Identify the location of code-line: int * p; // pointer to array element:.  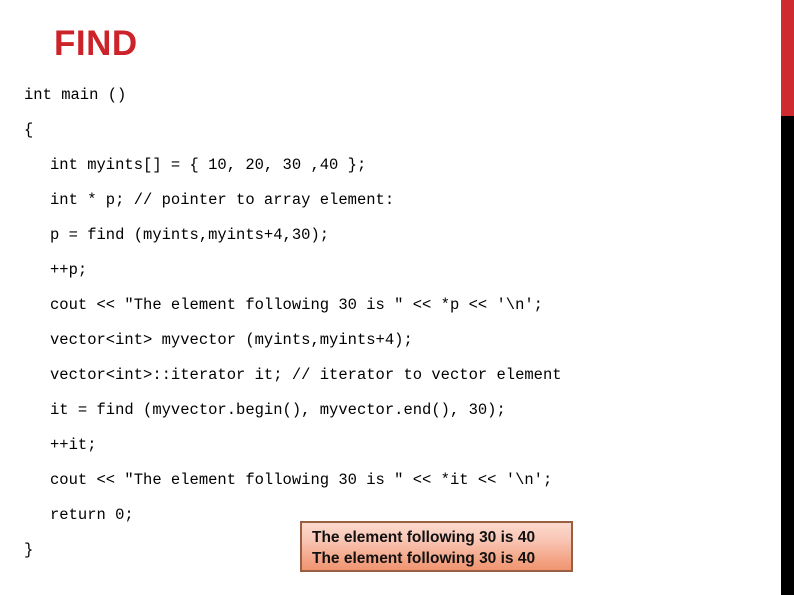
(222, 200).